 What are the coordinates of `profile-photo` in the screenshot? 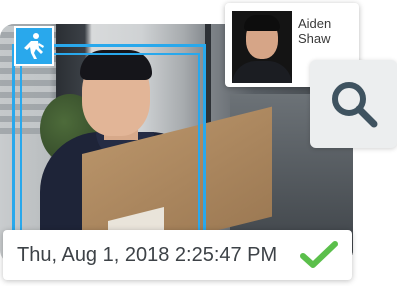 It's located at (262, 47).